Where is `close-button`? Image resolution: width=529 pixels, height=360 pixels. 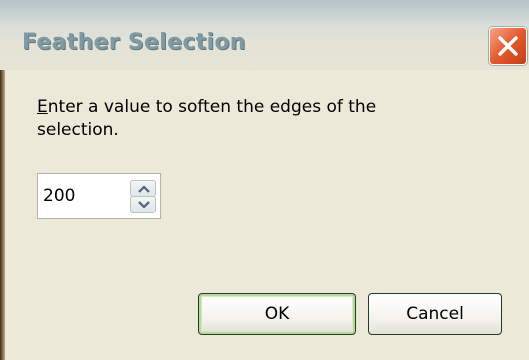
close-button is located at coordinates (508, 46).